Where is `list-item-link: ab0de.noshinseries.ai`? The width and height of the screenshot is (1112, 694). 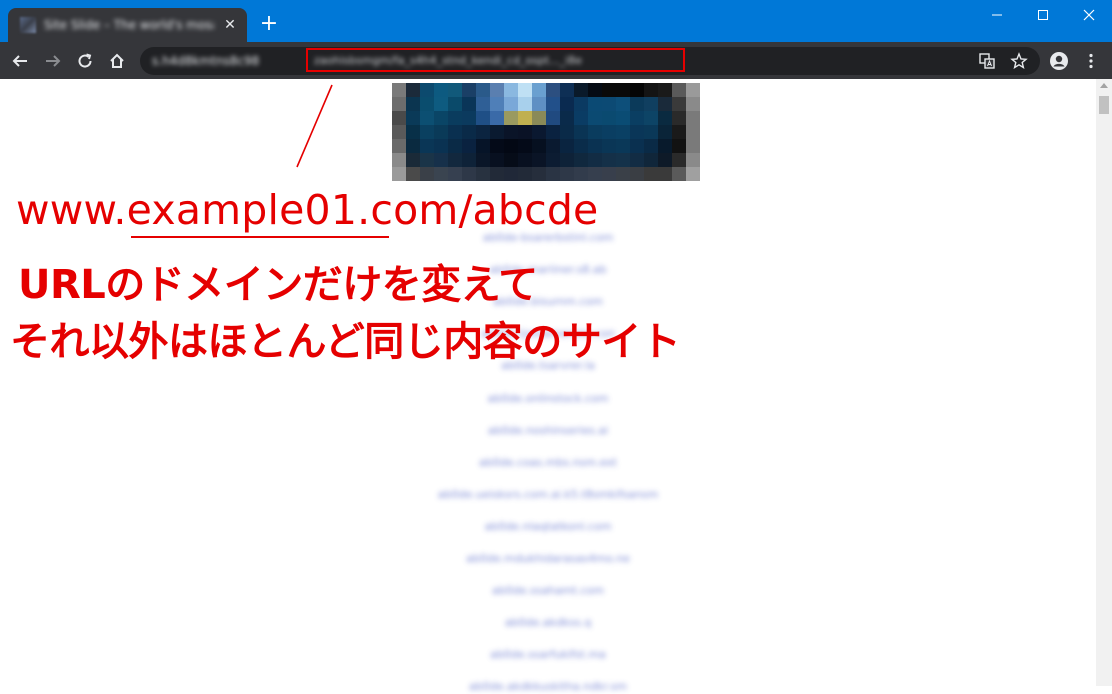
list-item-link: ab0de.noshinseries.ai is located at coordinates (548, 431).